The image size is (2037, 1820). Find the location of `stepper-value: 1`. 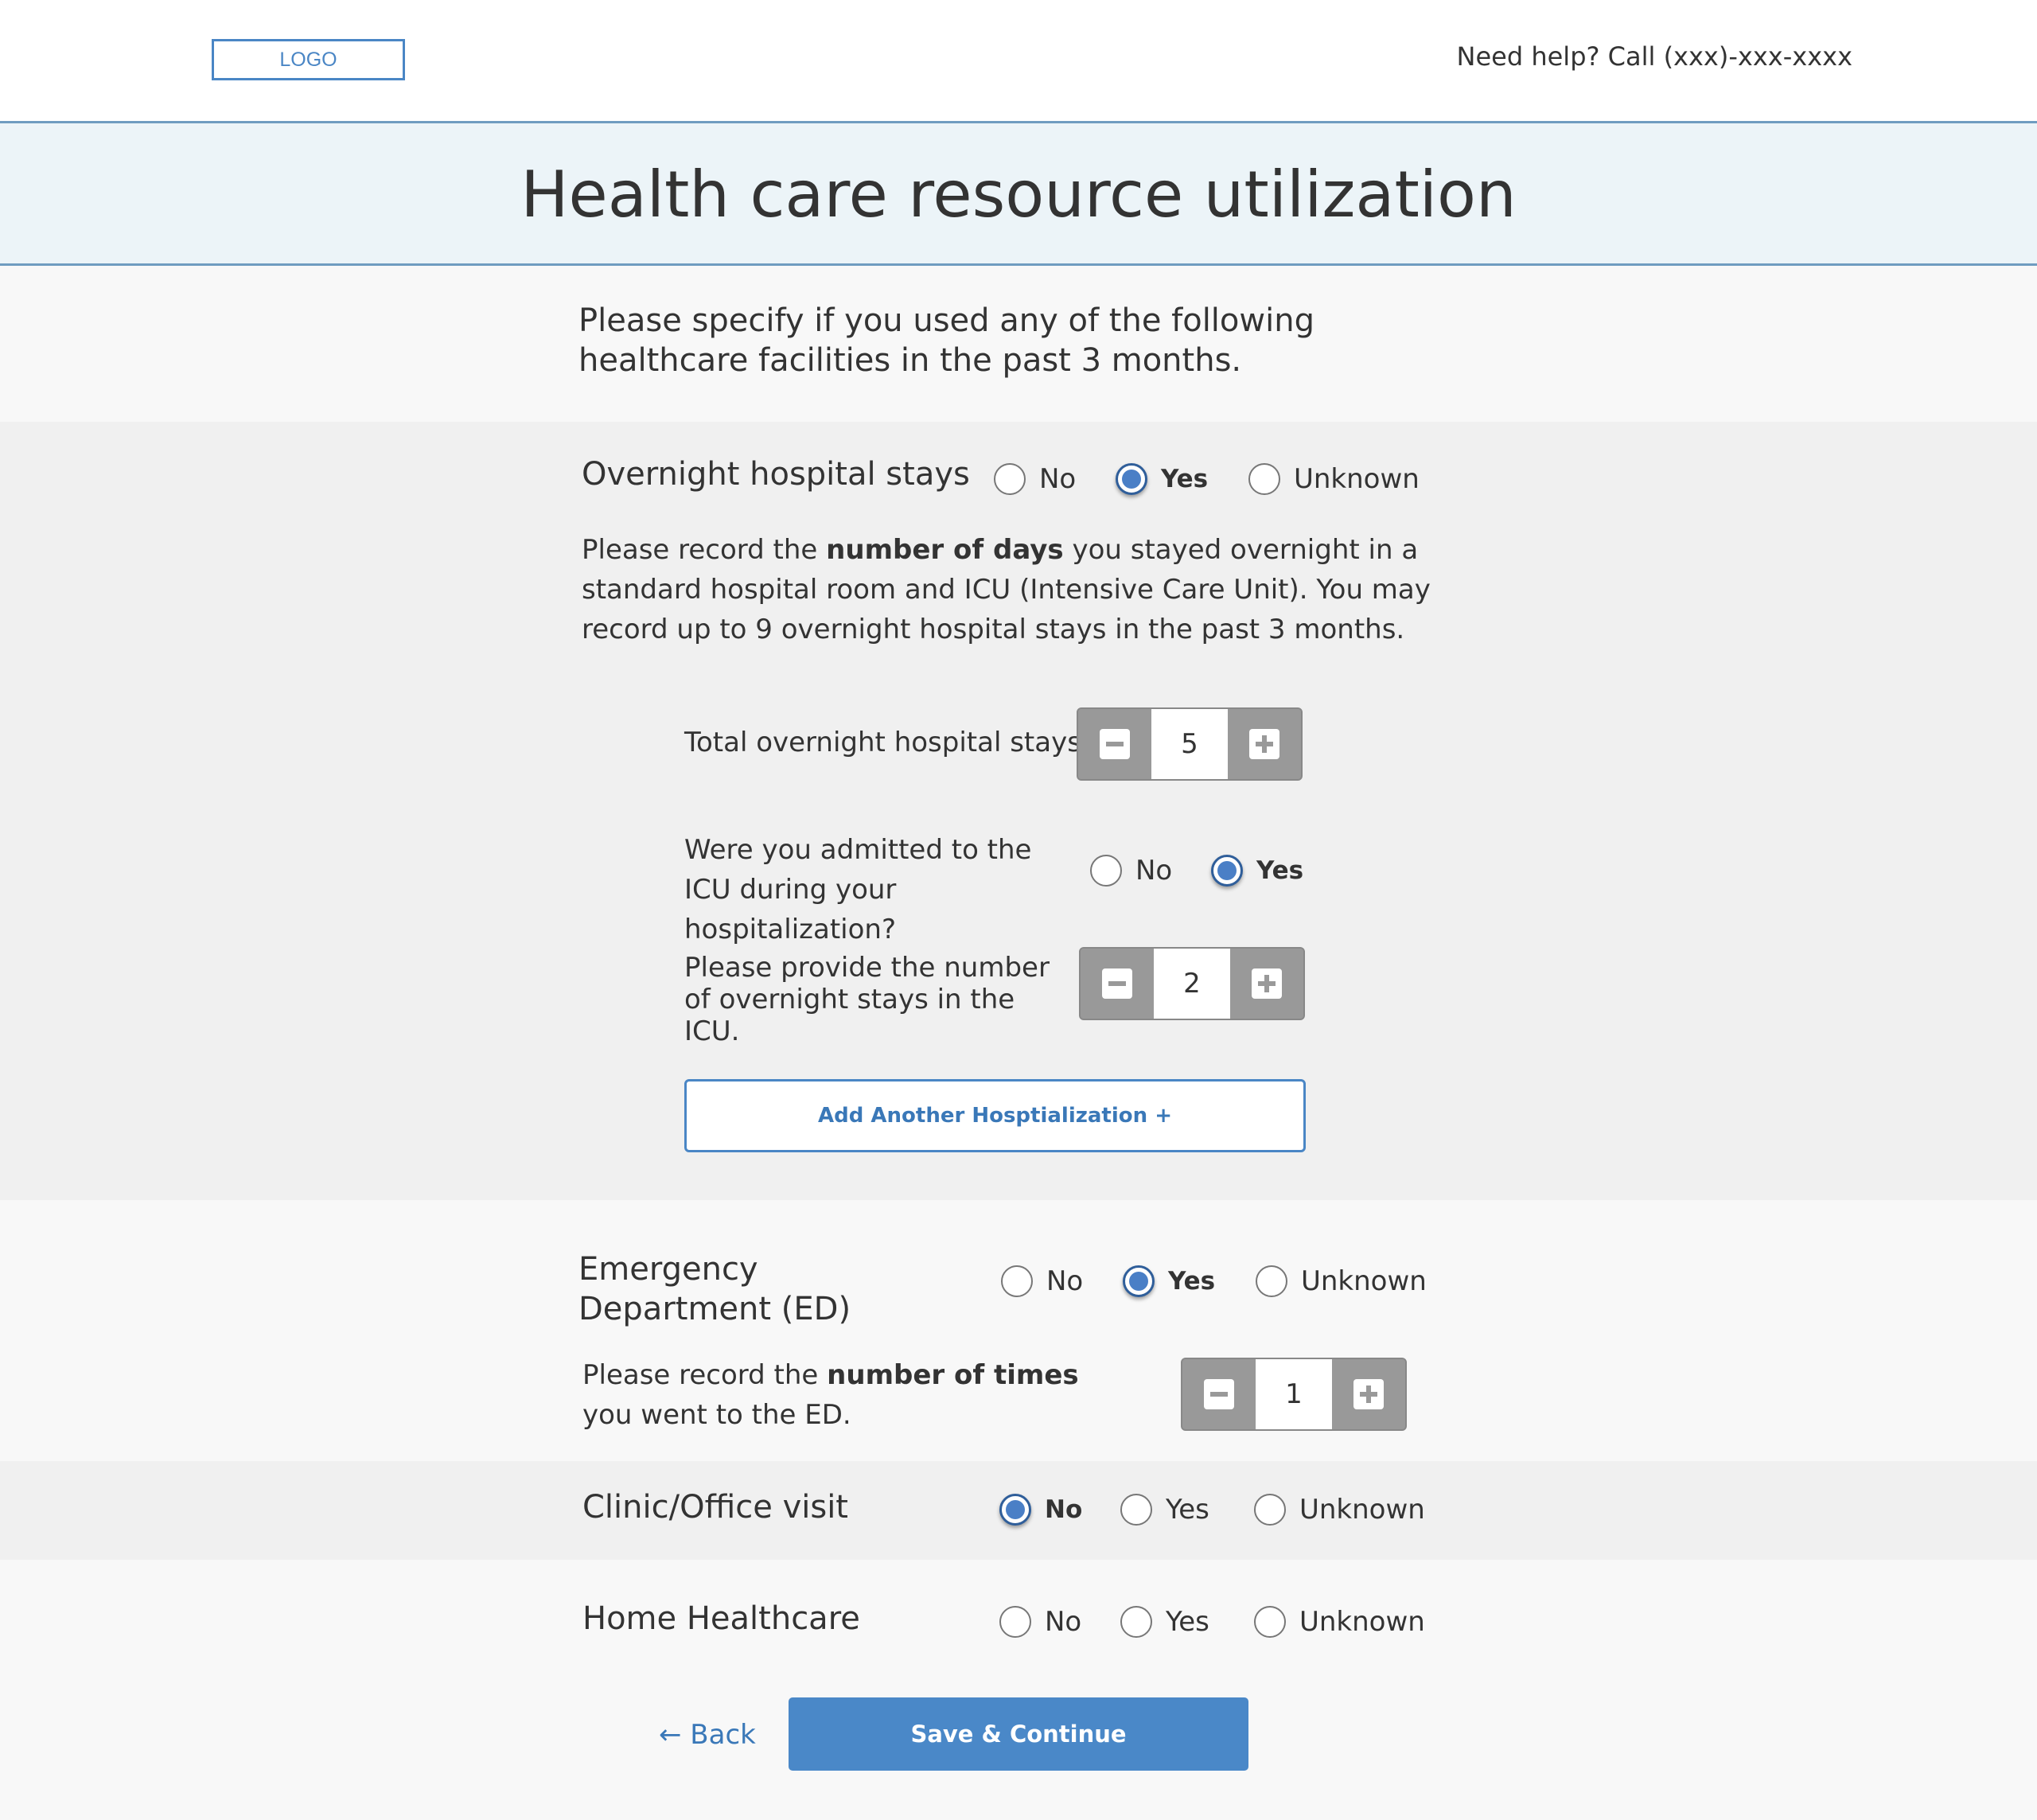

stepper-value: 1 is located at coordinates (1294, 1394).